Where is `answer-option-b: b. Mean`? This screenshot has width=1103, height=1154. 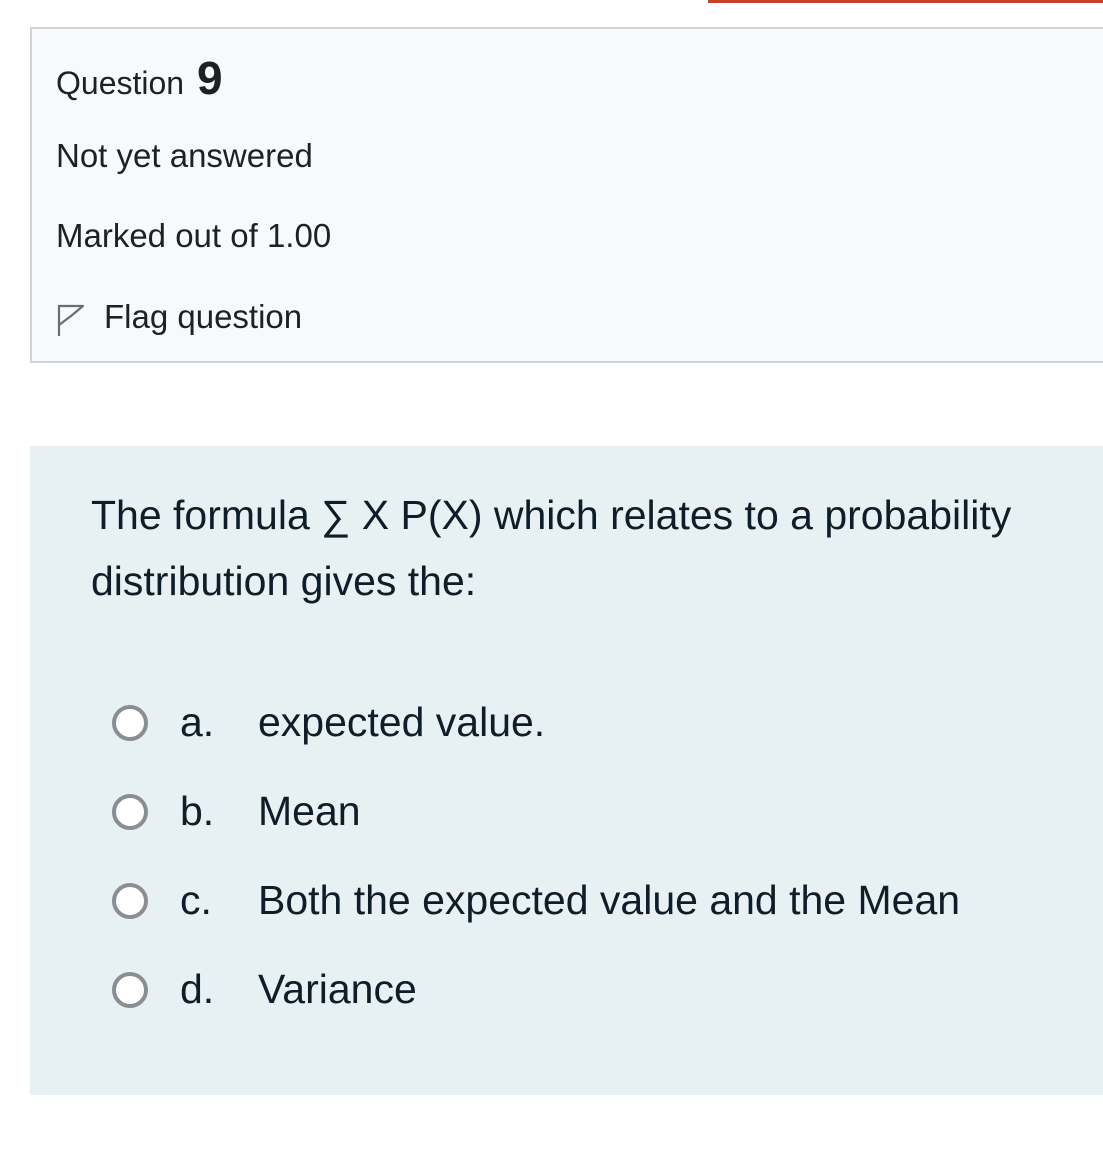
answer-option-b: b. Mean is located at coordinates (236, 811).